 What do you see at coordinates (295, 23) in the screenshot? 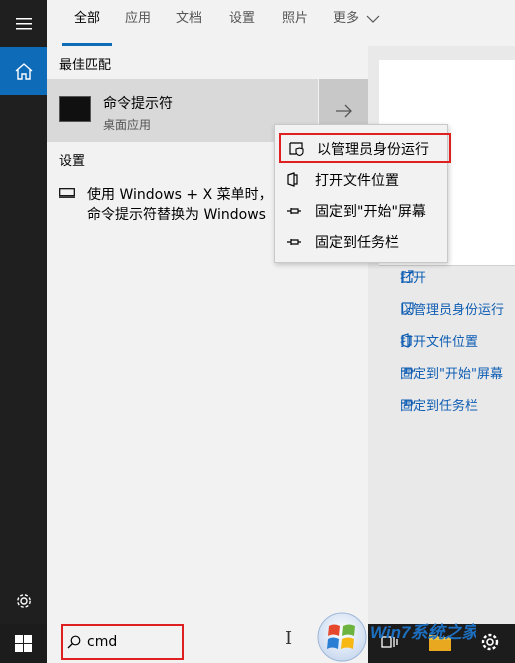
I see `tab-photos: 照片` at bounding box center [295, 23].